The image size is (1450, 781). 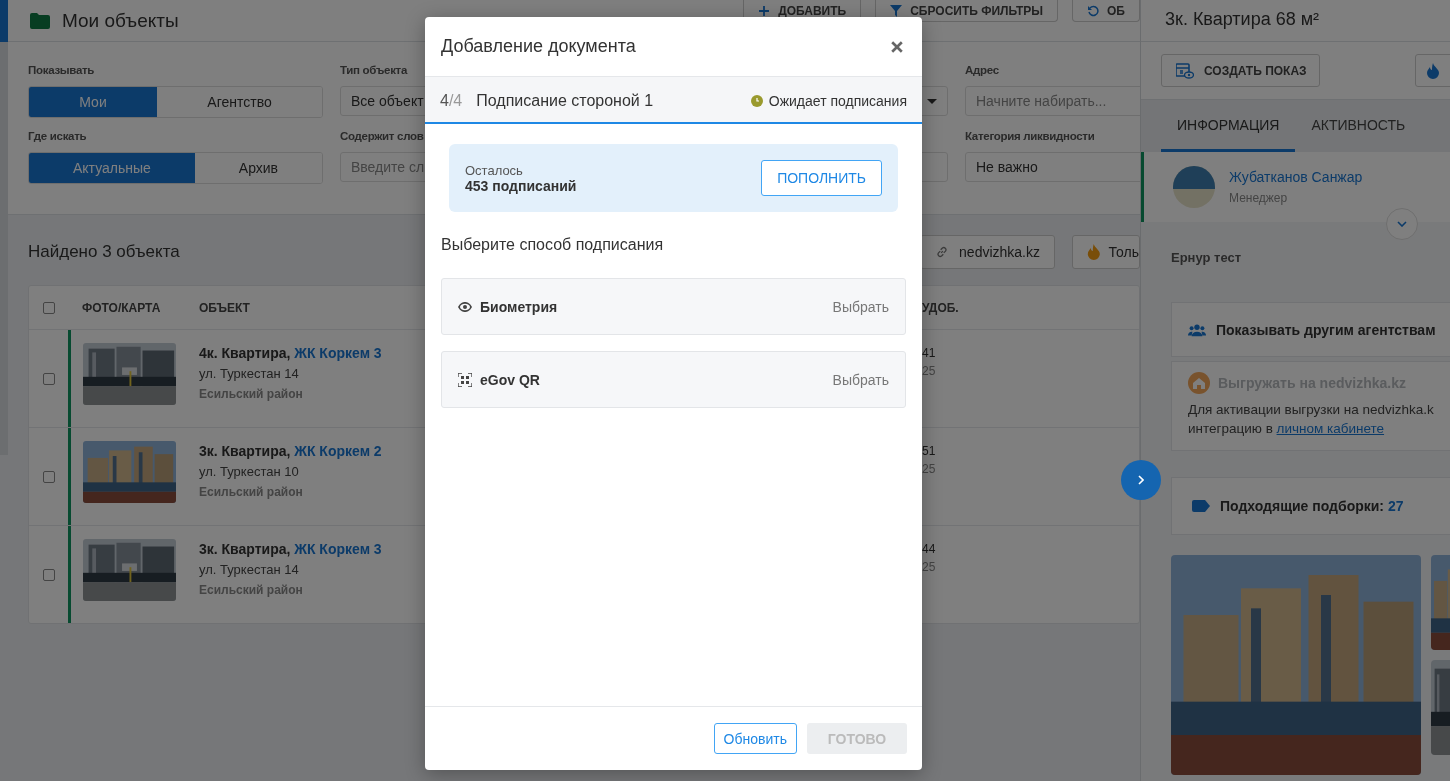 I want to click on plus-icon, so click(x=764, y=10).